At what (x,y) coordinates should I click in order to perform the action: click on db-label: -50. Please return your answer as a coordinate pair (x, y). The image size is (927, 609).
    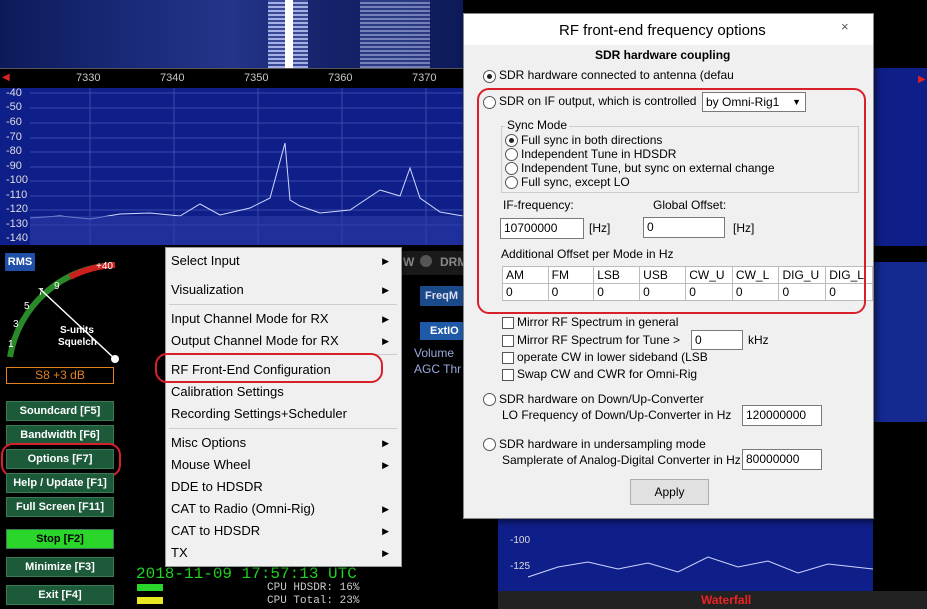
    Looking at the image, I should click on (14, 107).